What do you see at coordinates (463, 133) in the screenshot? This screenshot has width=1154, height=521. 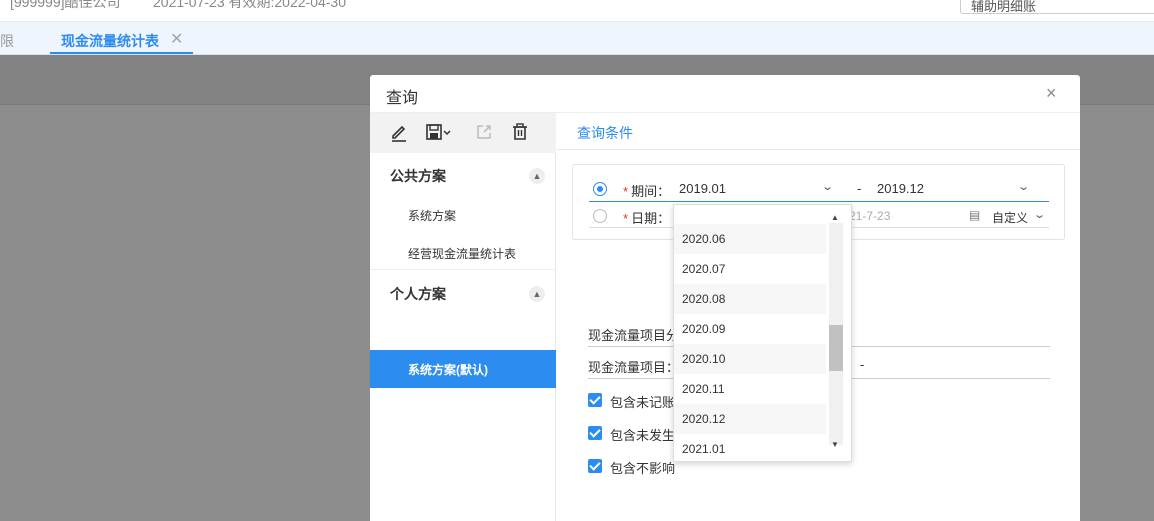 I see `scheme-toolbar` at bounding box center [463, 133].